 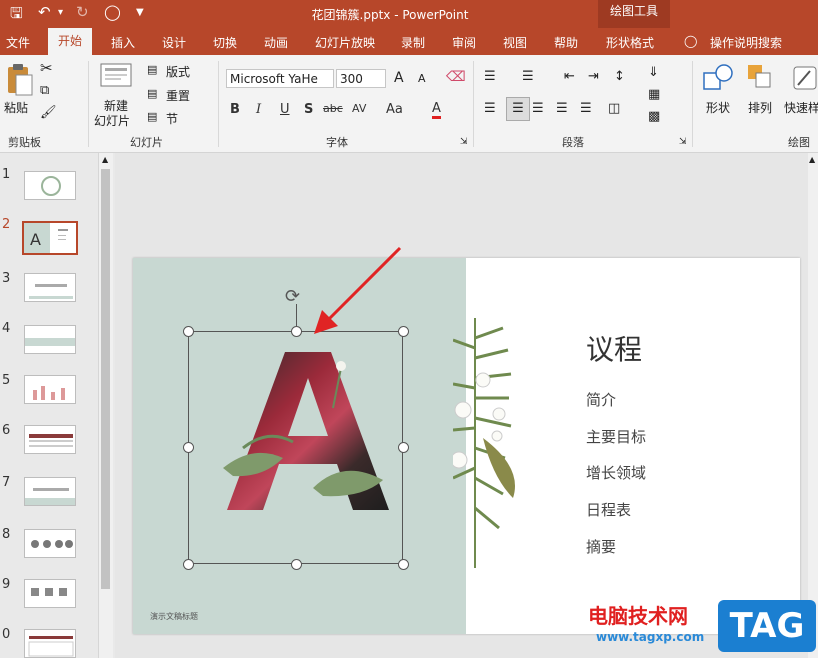 What do you see at coordinates (16, 107) in the screenshot?
I see `paste-button: 粘贴` at bounding box center [16, 107].